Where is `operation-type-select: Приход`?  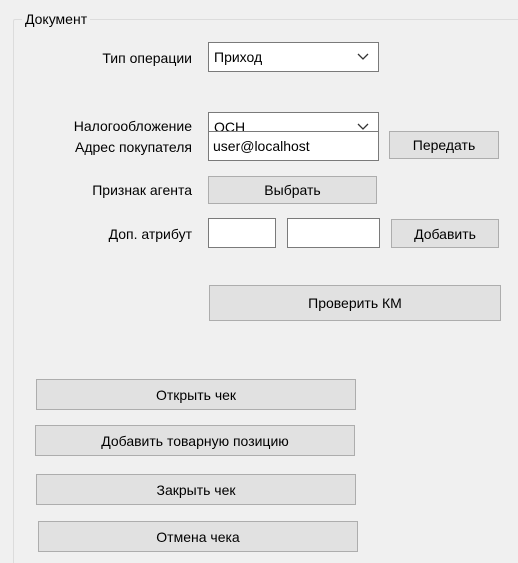
operation-type-select: Приход is located at coordinates (293, 57).